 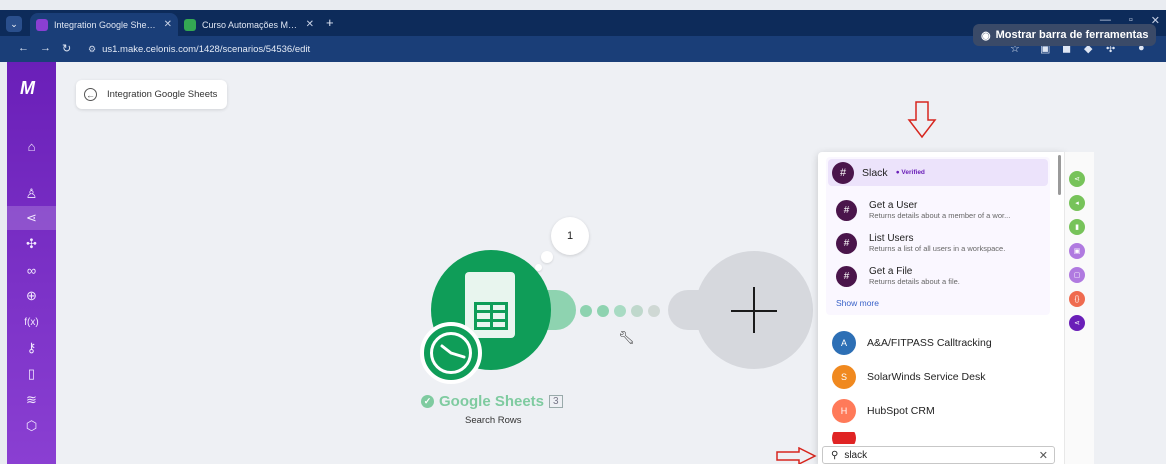 What do you see at coordinates (31, 296) in the screenshot?
I see `webhooks-icon: ⊕` at bounding box center [31, 296].